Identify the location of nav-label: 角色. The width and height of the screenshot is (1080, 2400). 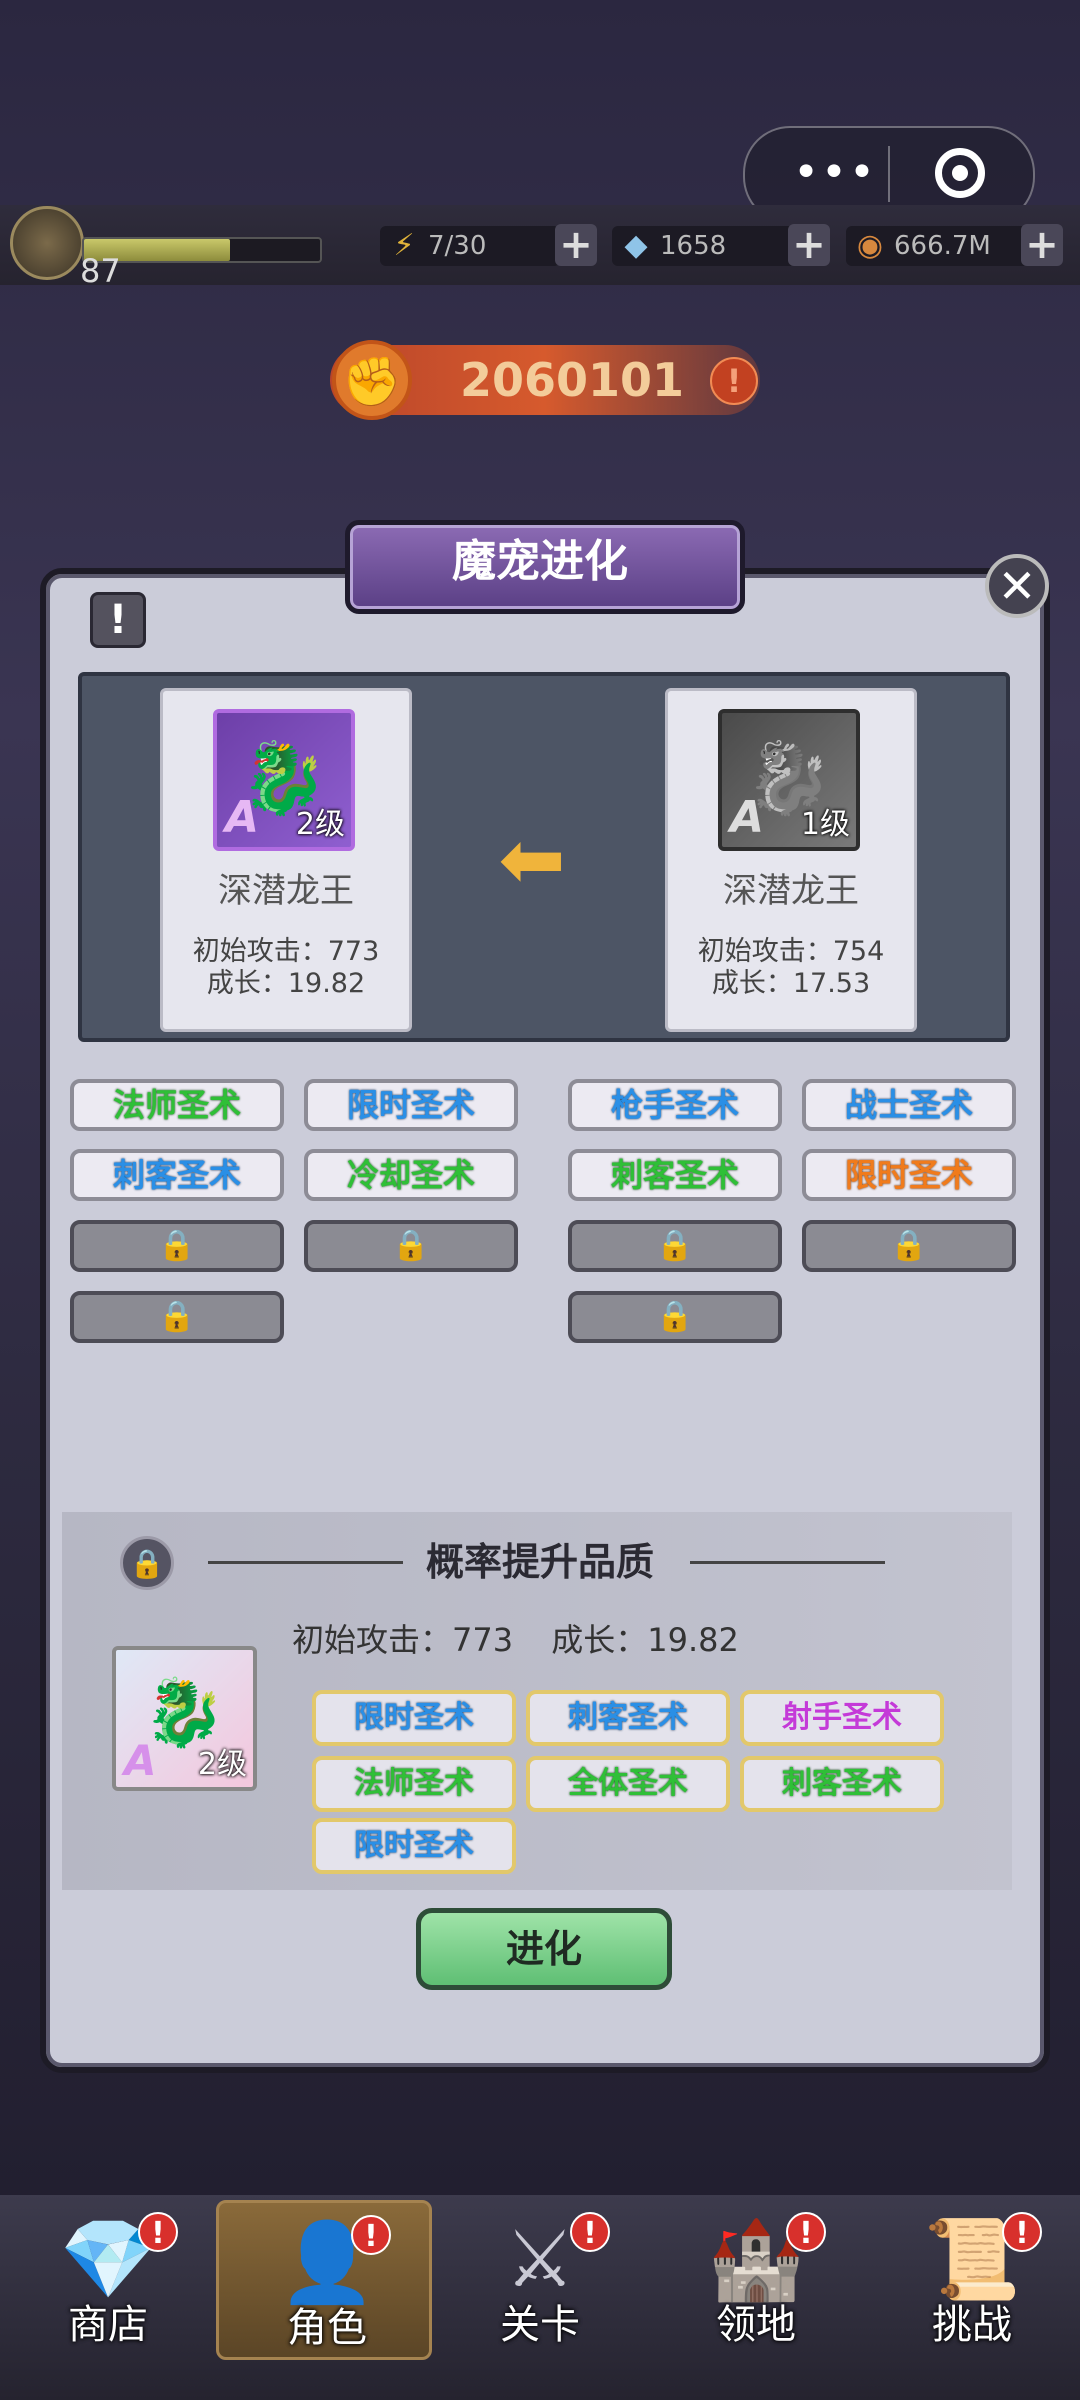
(327, 2328).